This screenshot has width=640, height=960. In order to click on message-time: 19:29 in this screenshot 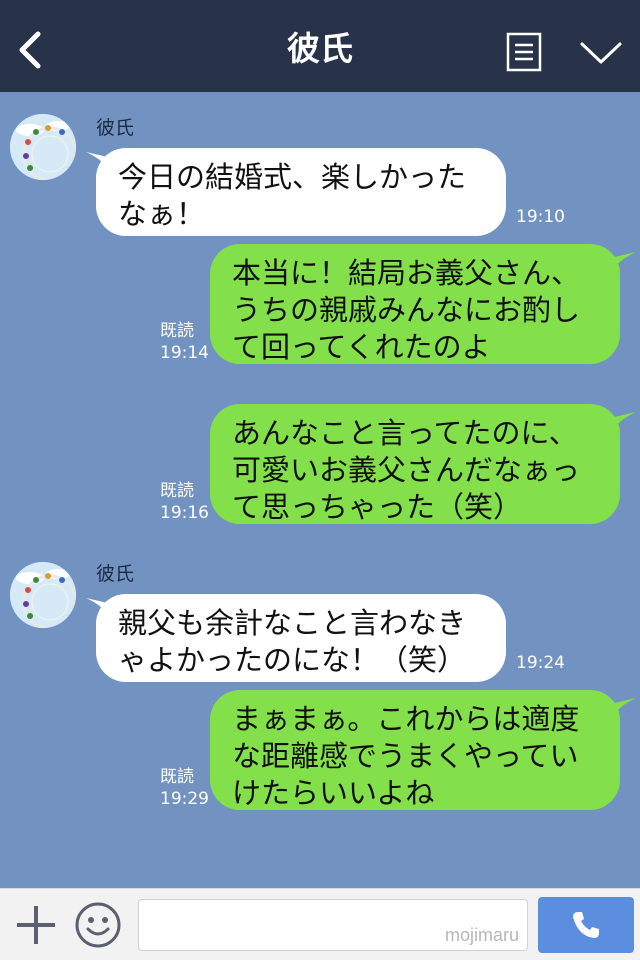, I will do `click(184, 799)`.